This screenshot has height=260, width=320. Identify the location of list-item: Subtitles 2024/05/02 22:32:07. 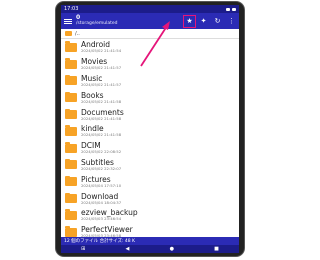
(150, 165).